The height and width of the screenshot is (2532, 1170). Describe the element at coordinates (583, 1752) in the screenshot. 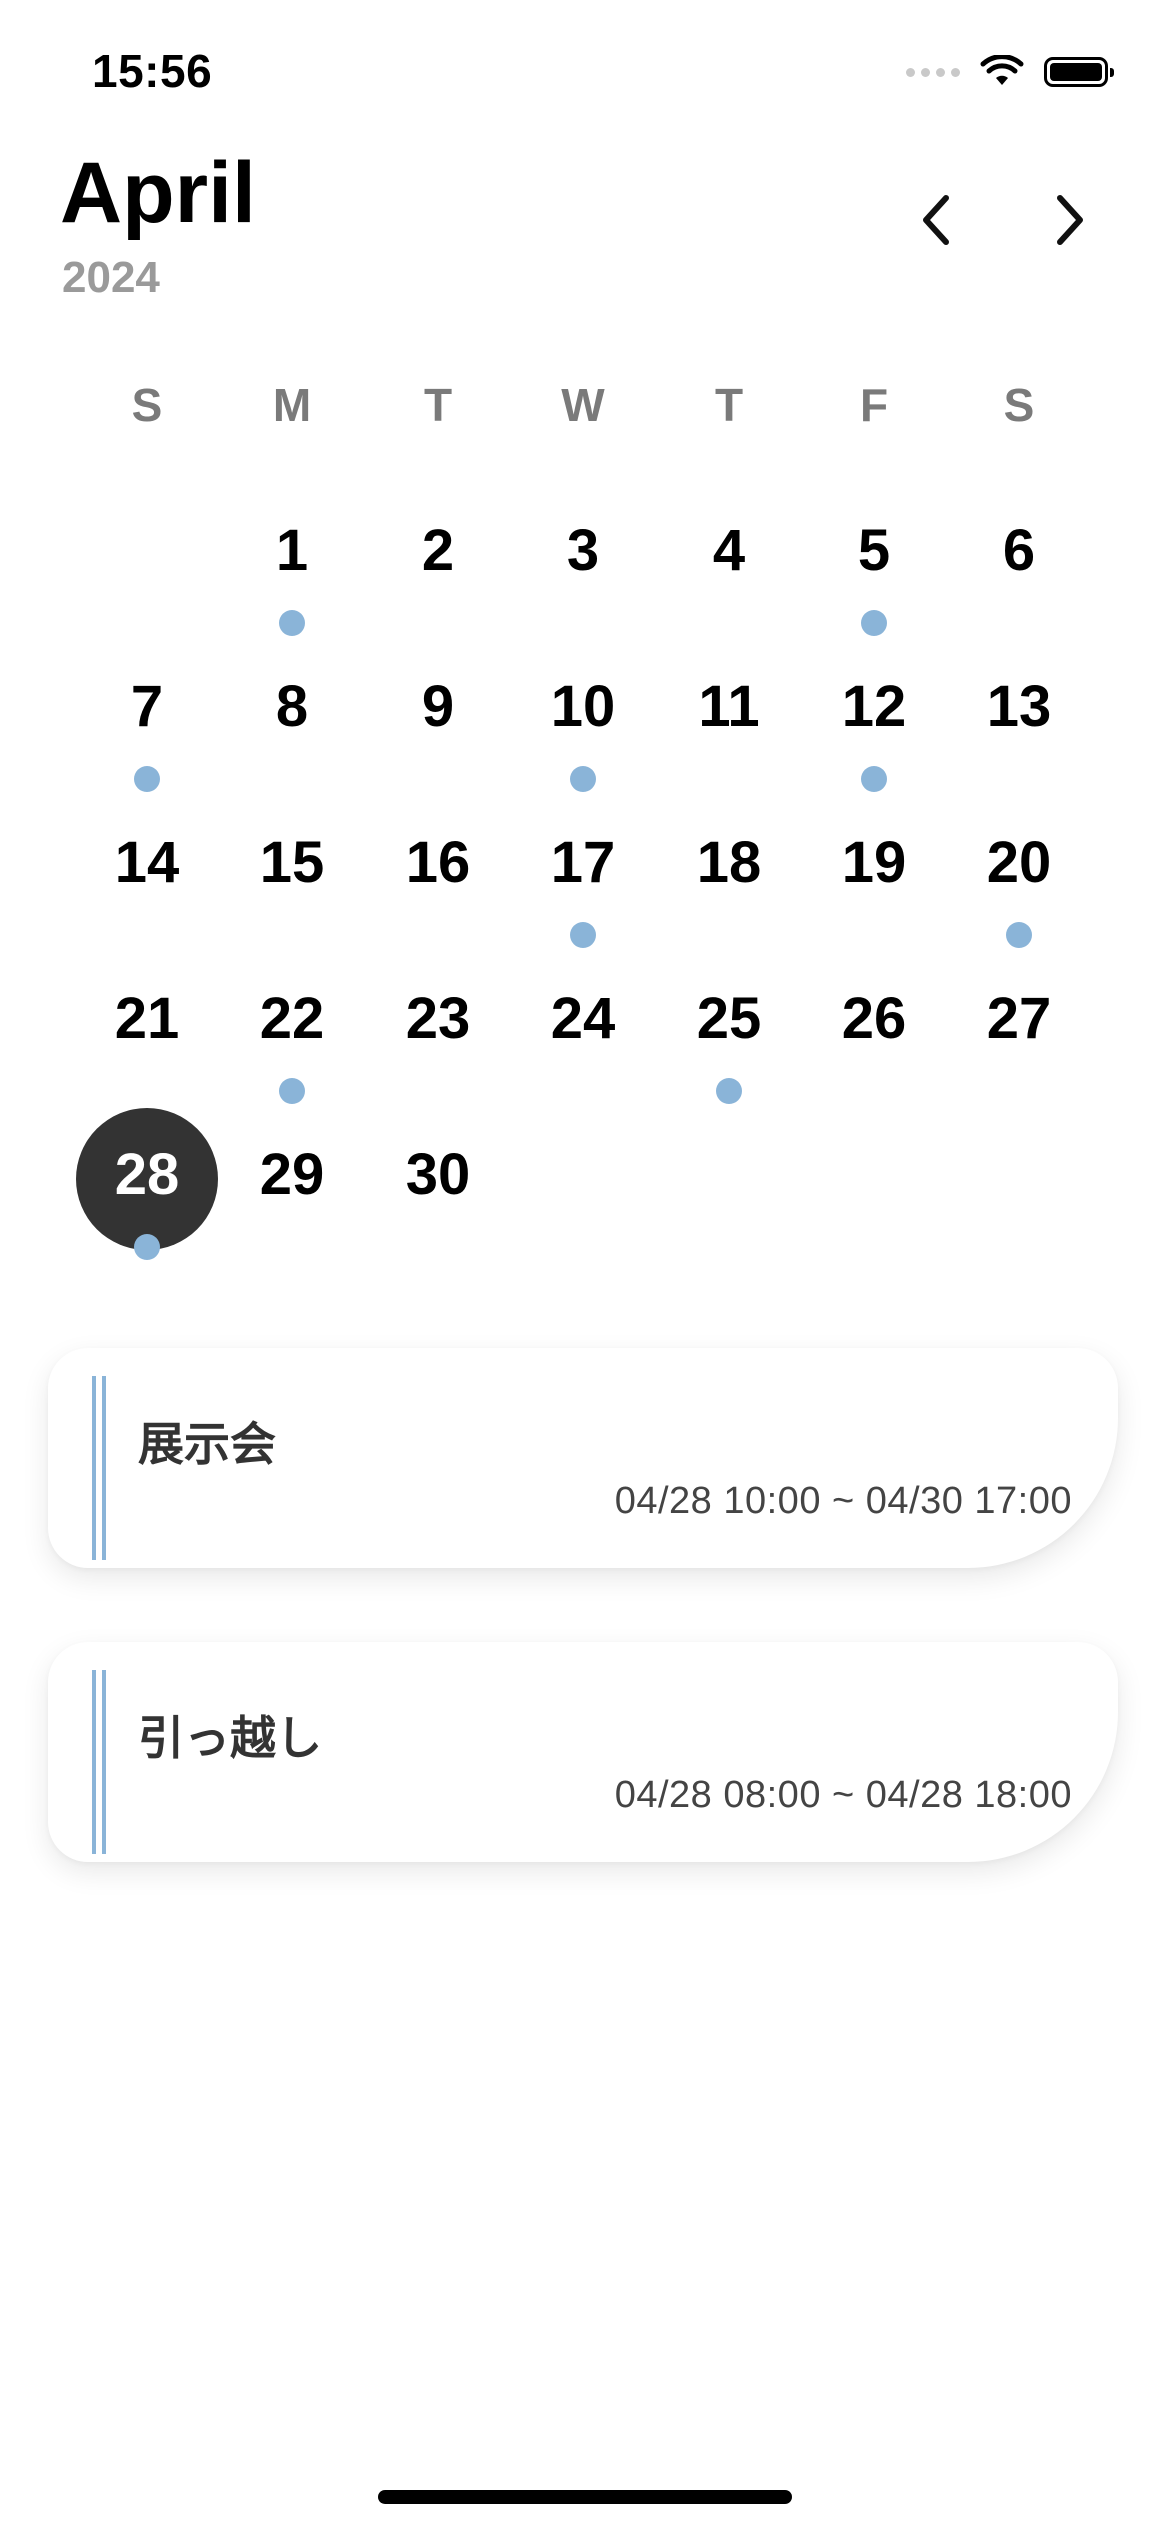

I see `event-card: 引っ越し 04/28 08:00 ~ 04/28 18:00` at that location.